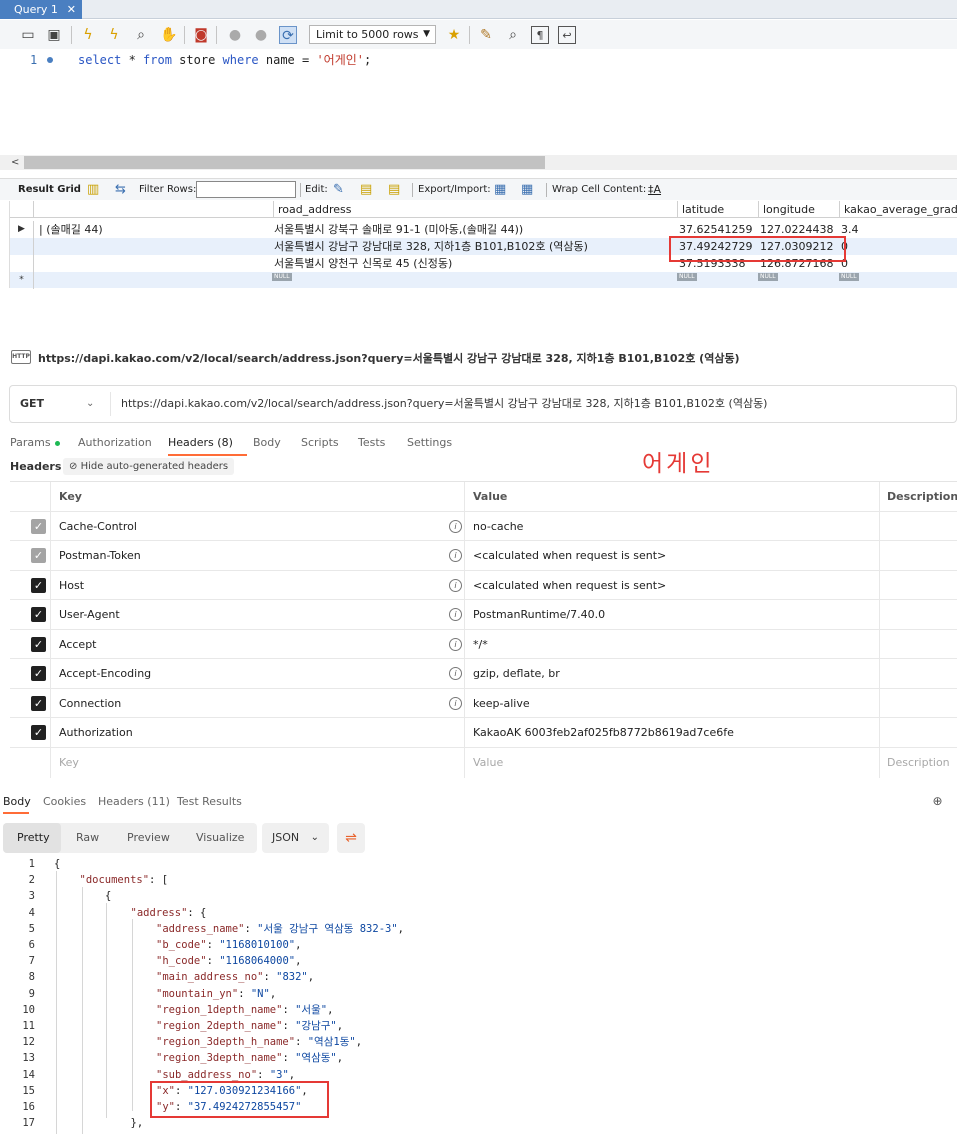 The width and height of the screenshot is (957, 1134). I want to click on save-icon: ▣, so click(54, 35).